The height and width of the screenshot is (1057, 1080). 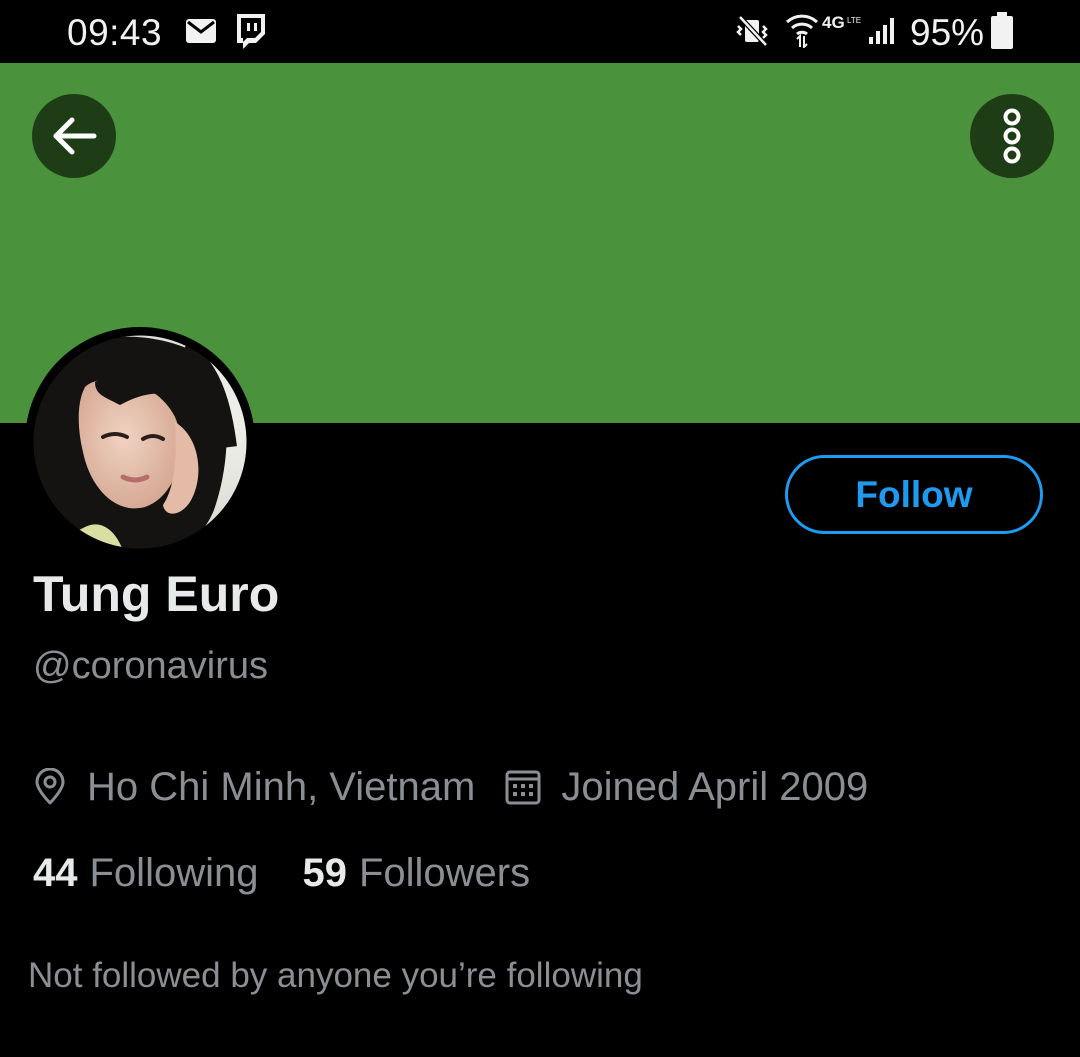 What do you see at coordinates (201, 31) in the screenshot?
I see `email-icon` at bounding box center [201, 31].